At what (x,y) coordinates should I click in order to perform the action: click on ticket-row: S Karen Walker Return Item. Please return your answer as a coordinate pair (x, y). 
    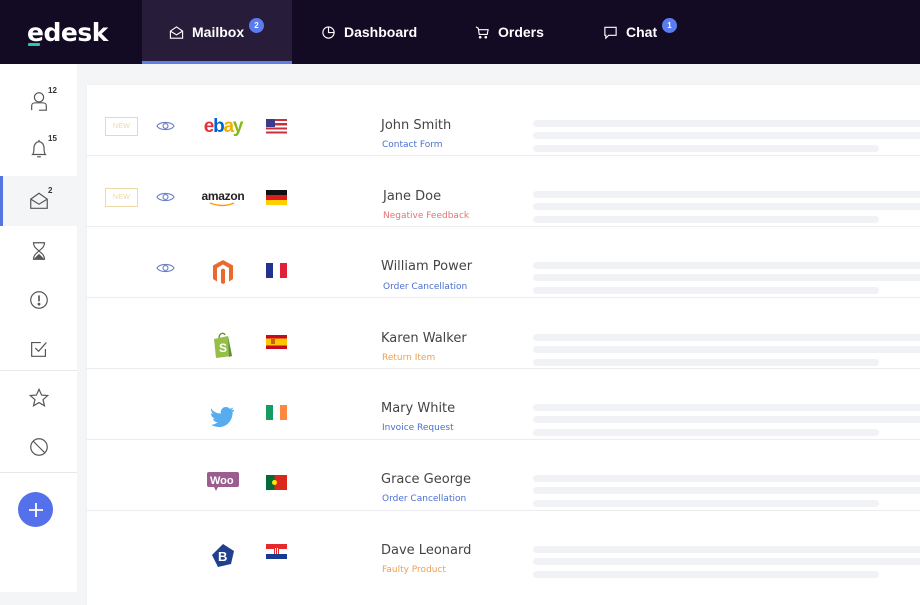
    Looking at the image, I should click on (503, 333).